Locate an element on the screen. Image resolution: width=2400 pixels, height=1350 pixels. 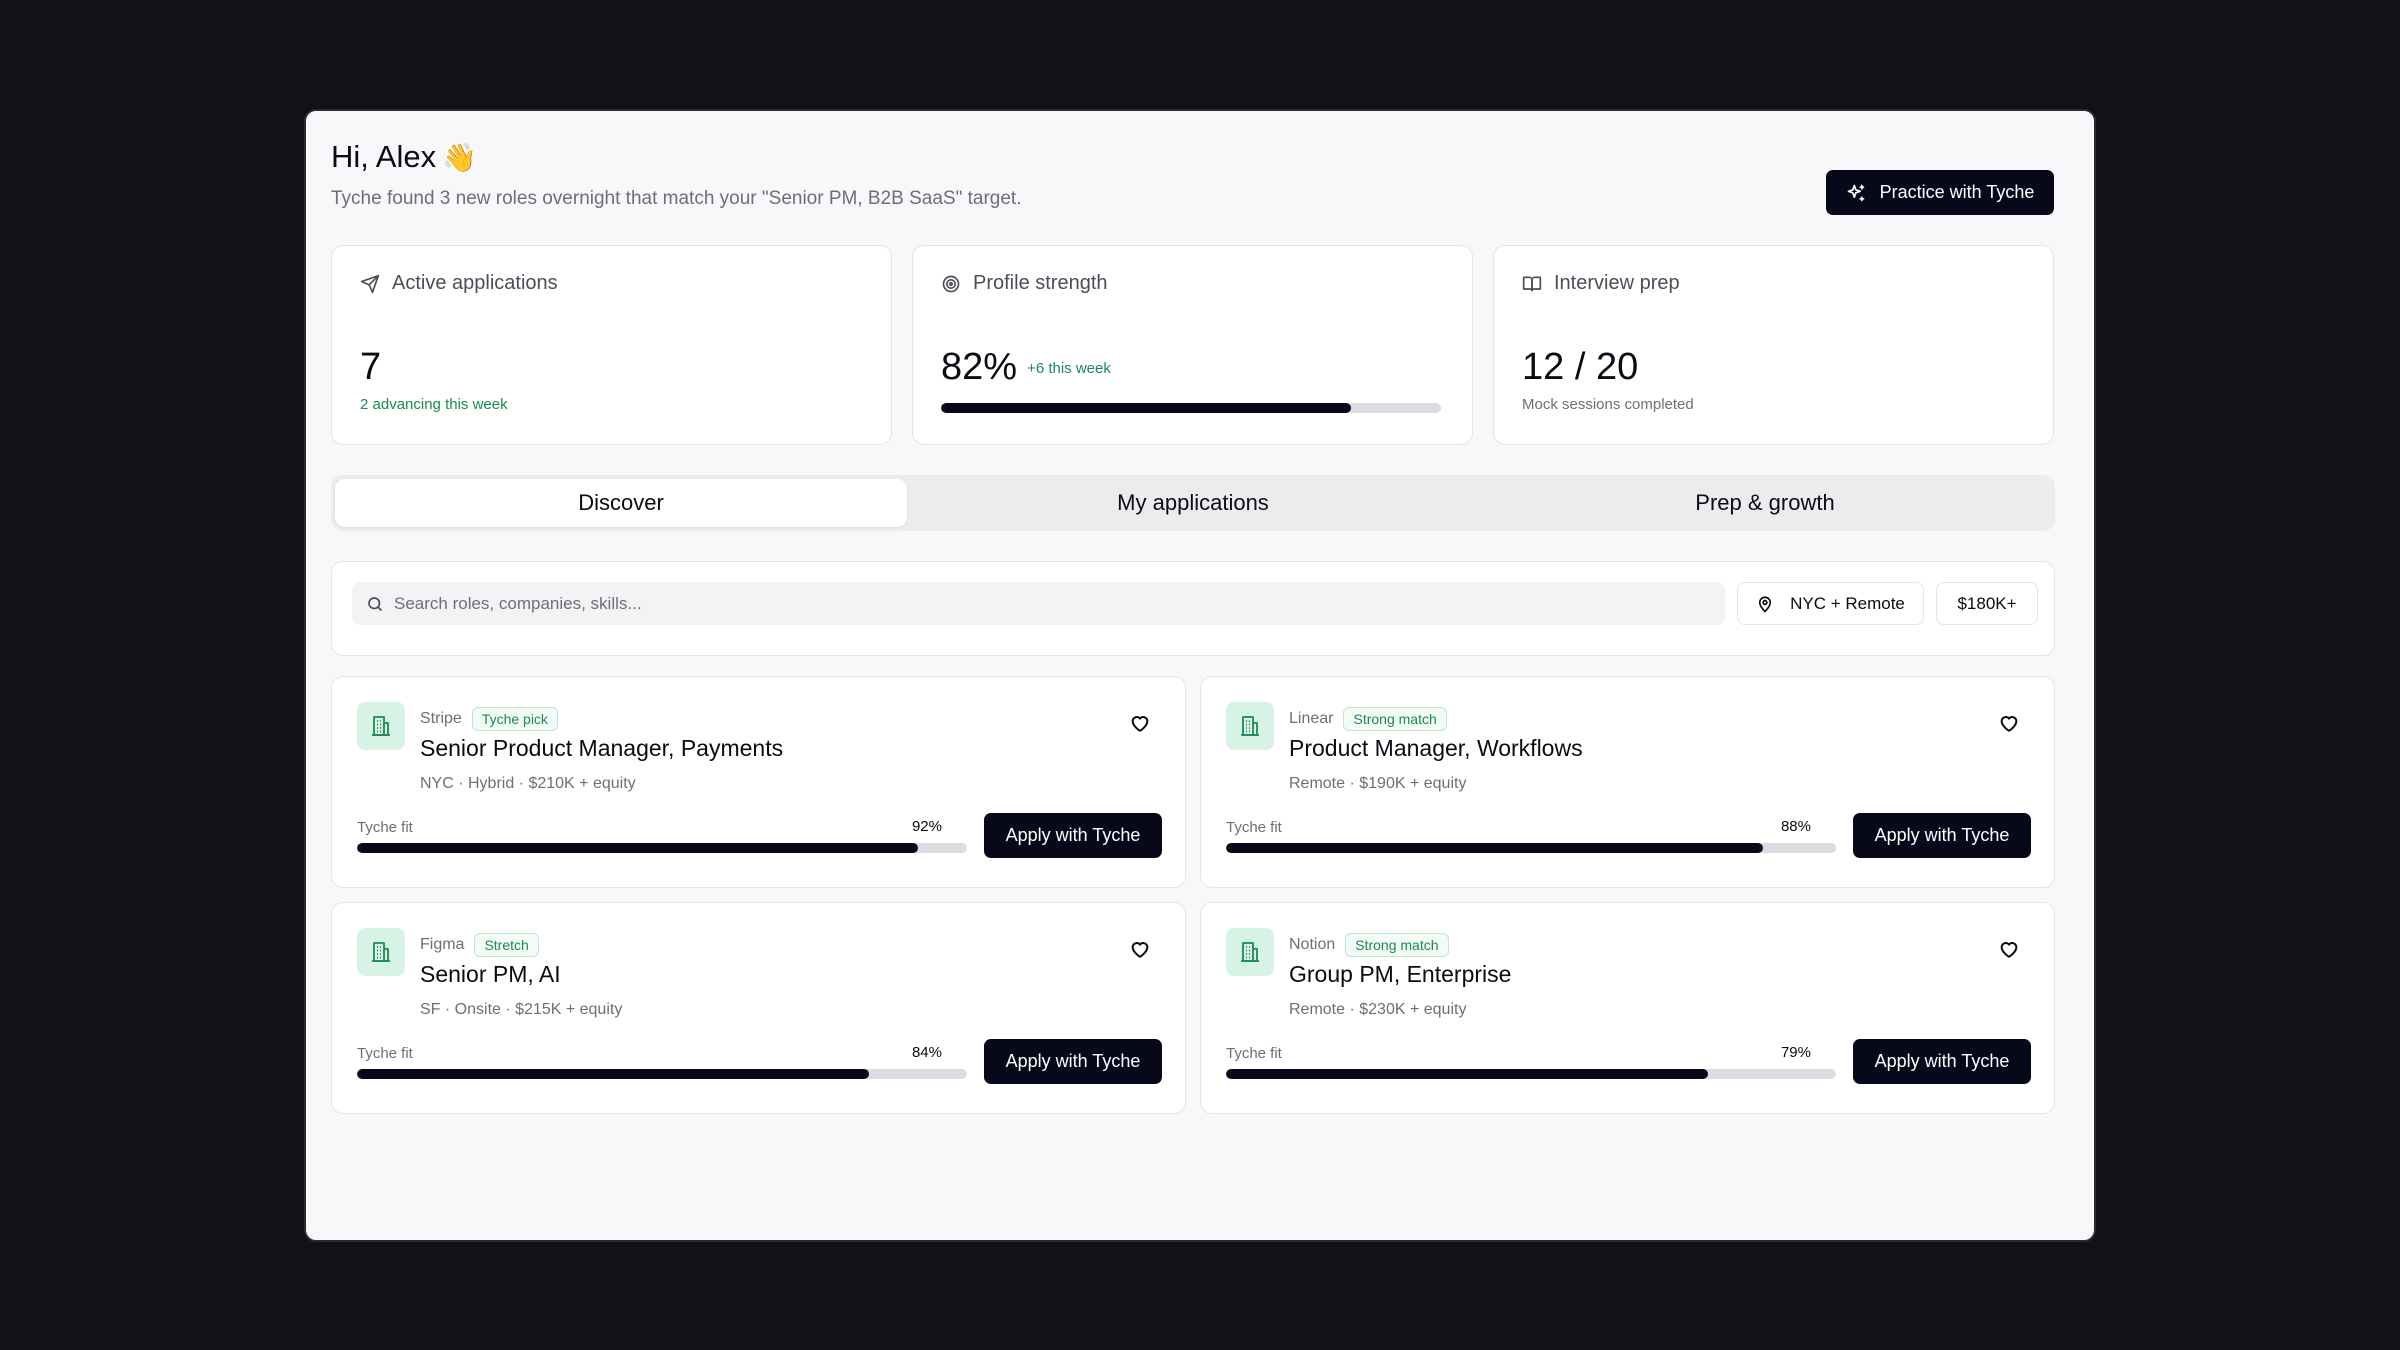
profile-strength-progress is located at coordinates (1191, 408).